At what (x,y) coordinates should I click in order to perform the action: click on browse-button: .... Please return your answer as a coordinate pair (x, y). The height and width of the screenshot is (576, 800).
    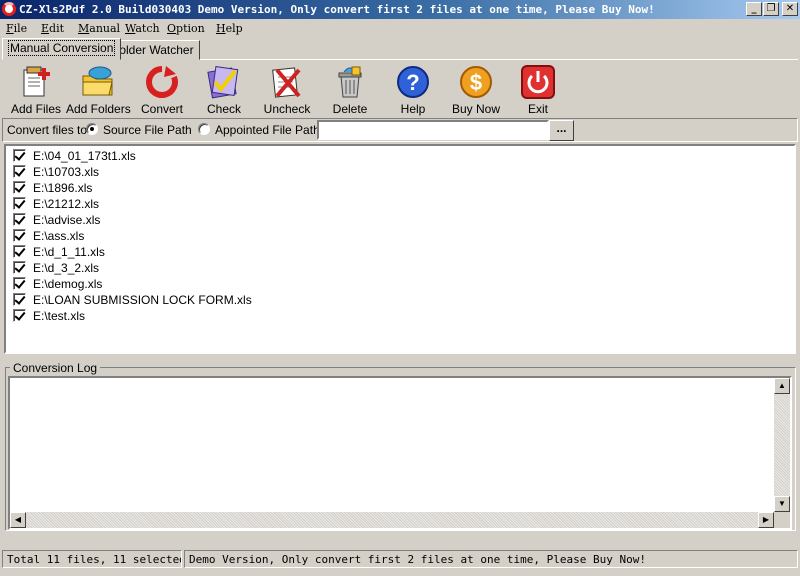
    Looking at the image, I should click on (561, 130).